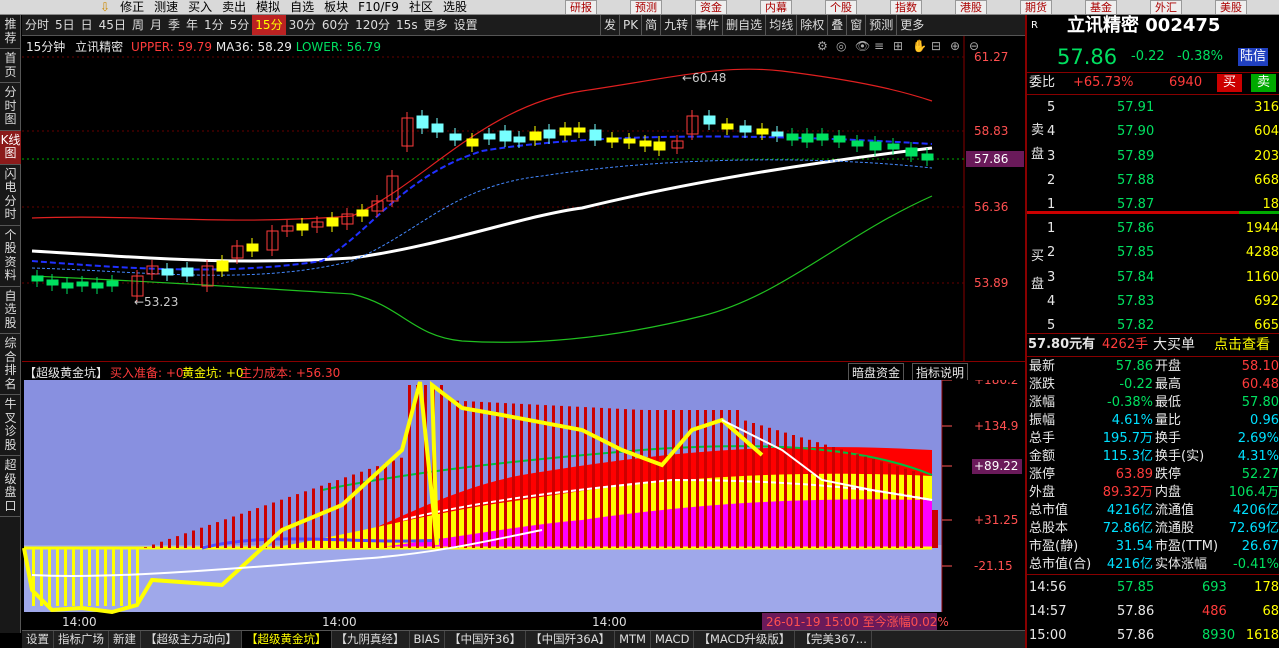  I want to click on period-tab: 设置, so click(466, 25).